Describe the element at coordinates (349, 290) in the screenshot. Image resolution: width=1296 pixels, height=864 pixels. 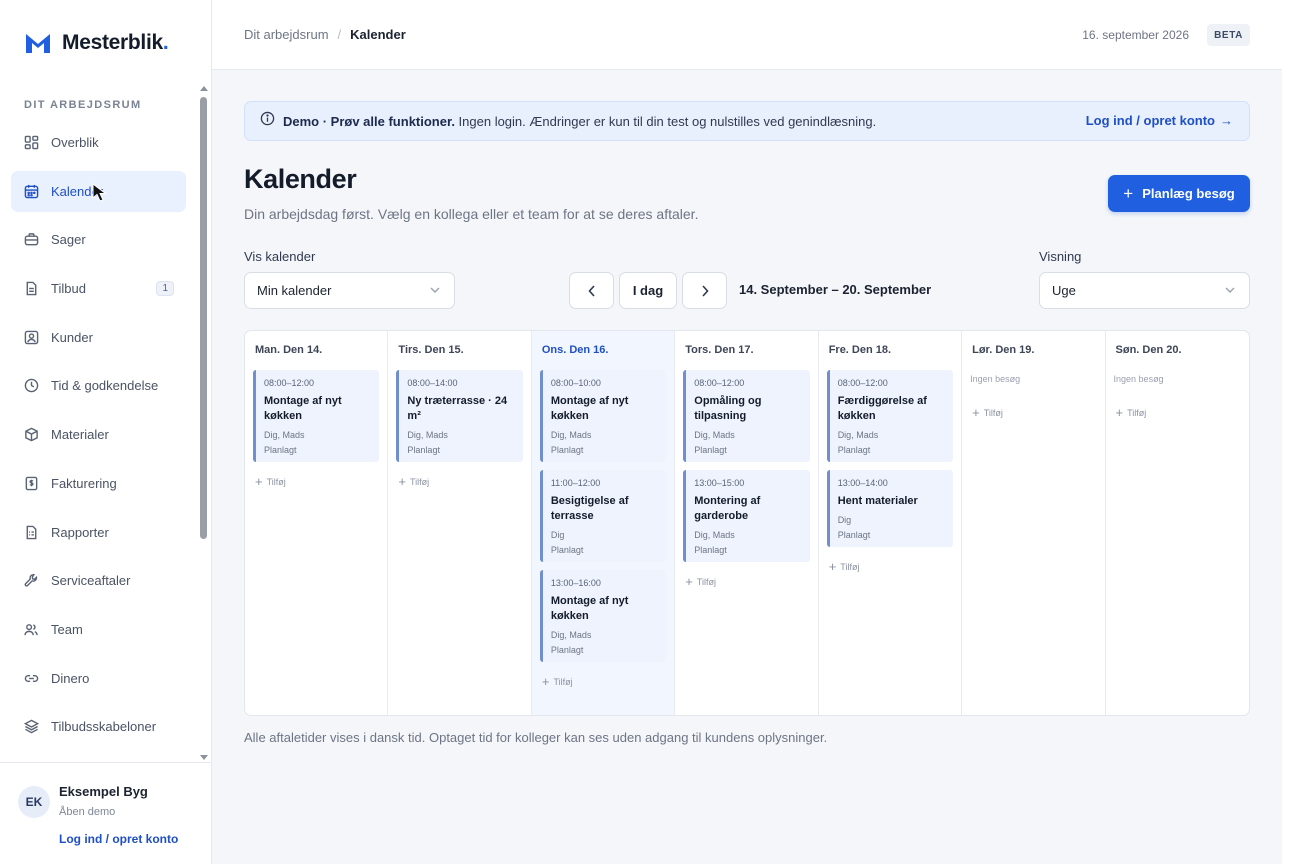
I see `calendar-select: Min kalender` at that location.